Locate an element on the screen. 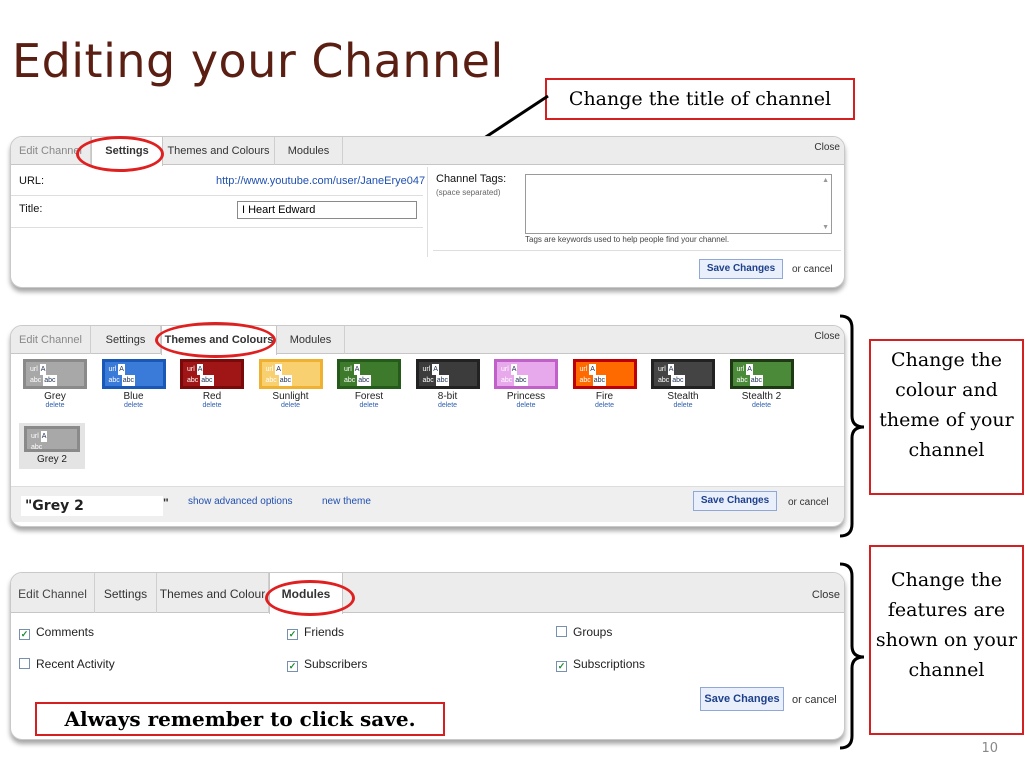  tags-textarea: ▲ ▼ is located at coordinates (678, 204).